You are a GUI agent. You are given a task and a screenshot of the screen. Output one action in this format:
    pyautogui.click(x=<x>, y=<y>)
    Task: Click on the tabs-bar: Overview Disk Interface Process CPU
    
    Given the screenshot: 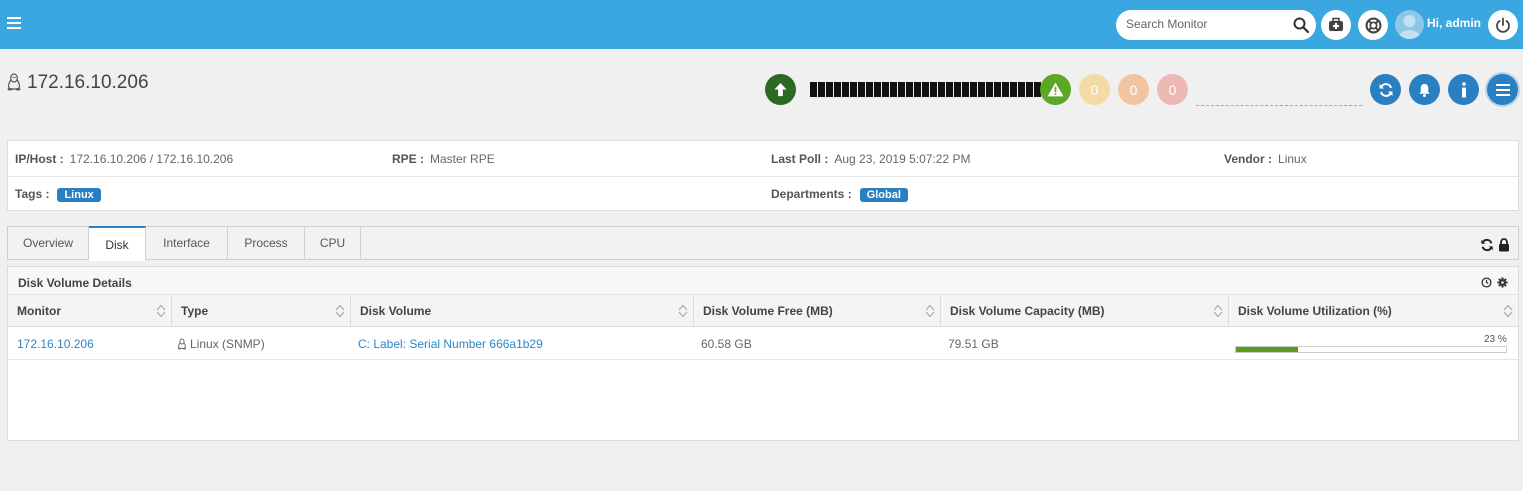 What is the action you would take?
    pyautogui.click(x=763, y=243)
    